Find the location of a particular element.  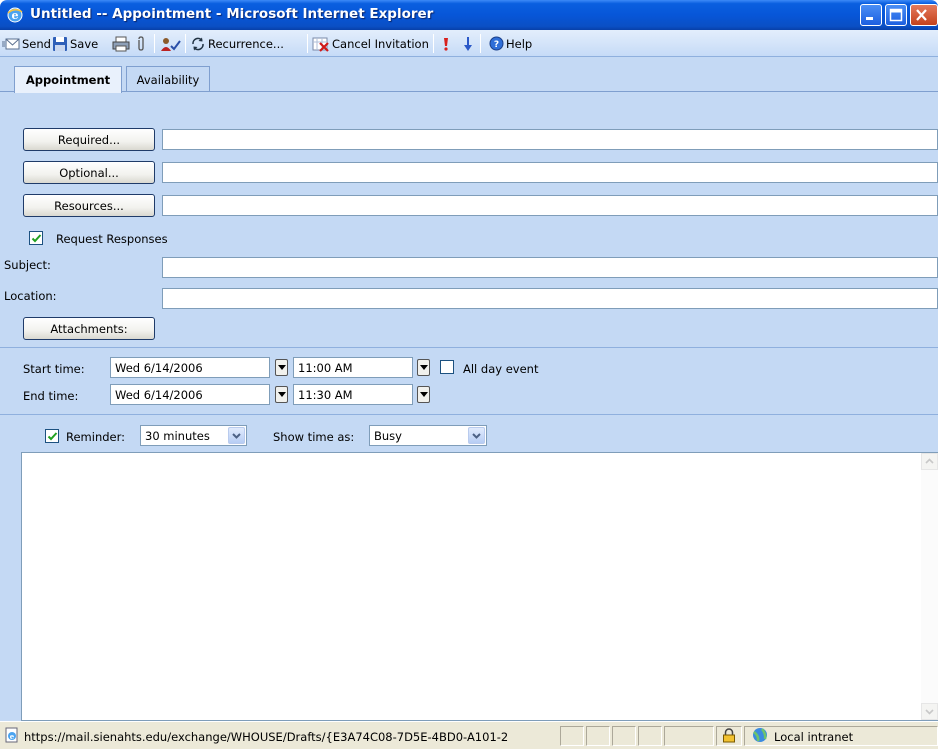

all-day-event-label: All day event is located at coordinates (501, 369).